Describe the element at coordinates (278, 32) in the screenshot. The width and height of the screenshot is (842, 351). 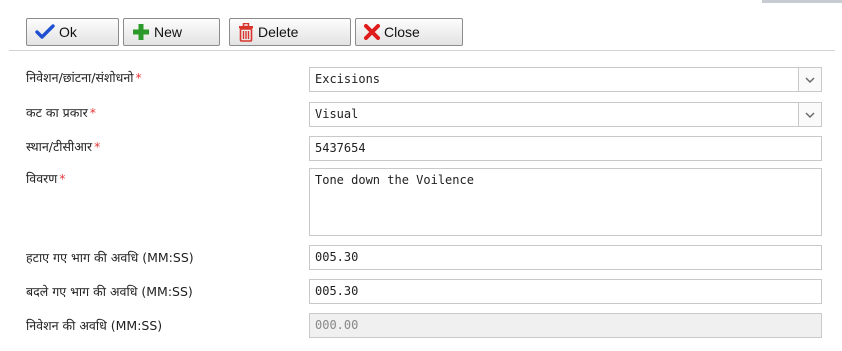
I see `delete-button-label: Delete` at that location.